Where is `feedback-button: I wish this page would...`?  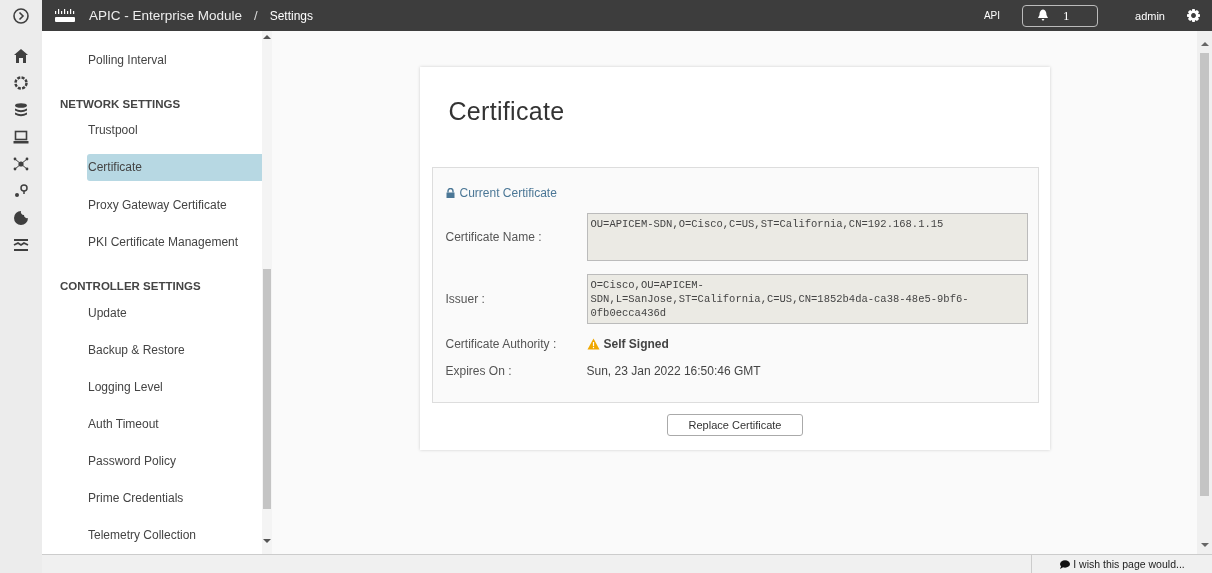 feedback-button: I wish this page would... is located at coordinates (1121, 564).